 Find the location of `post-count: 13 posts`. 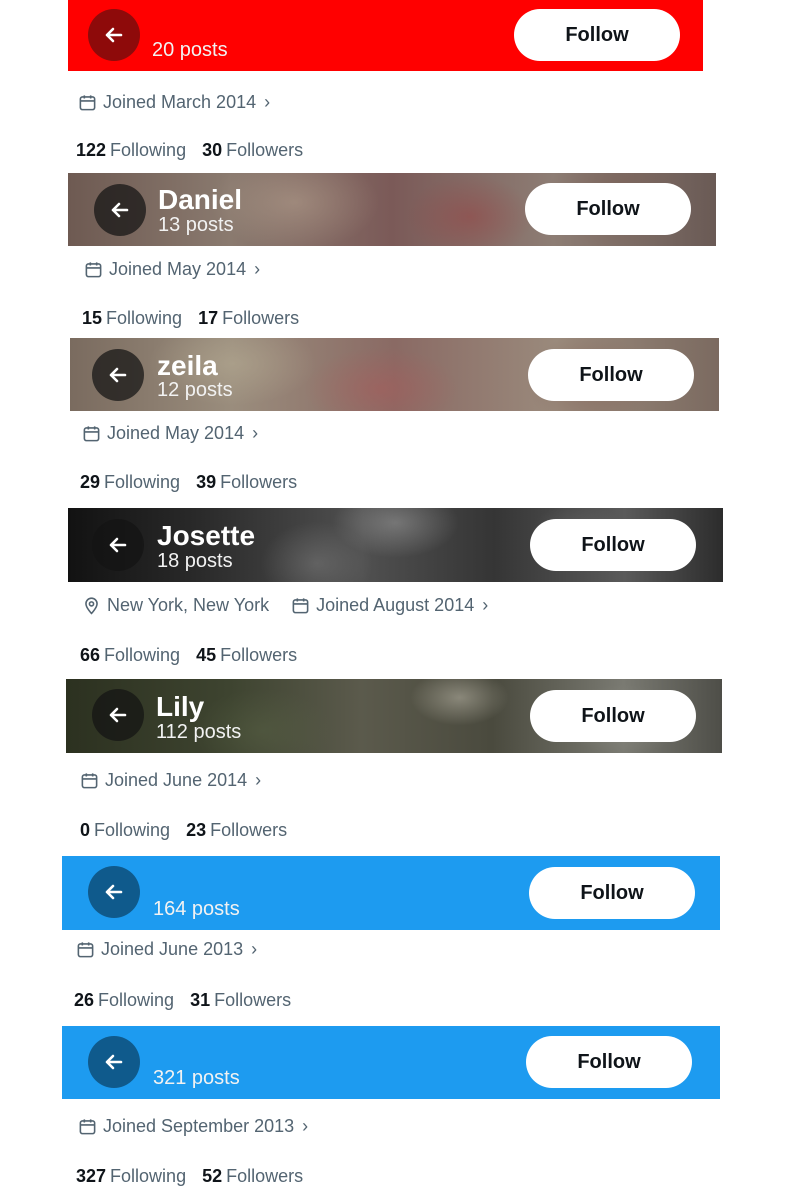

post-count: 13 posts is located at coordinates (196, 225).